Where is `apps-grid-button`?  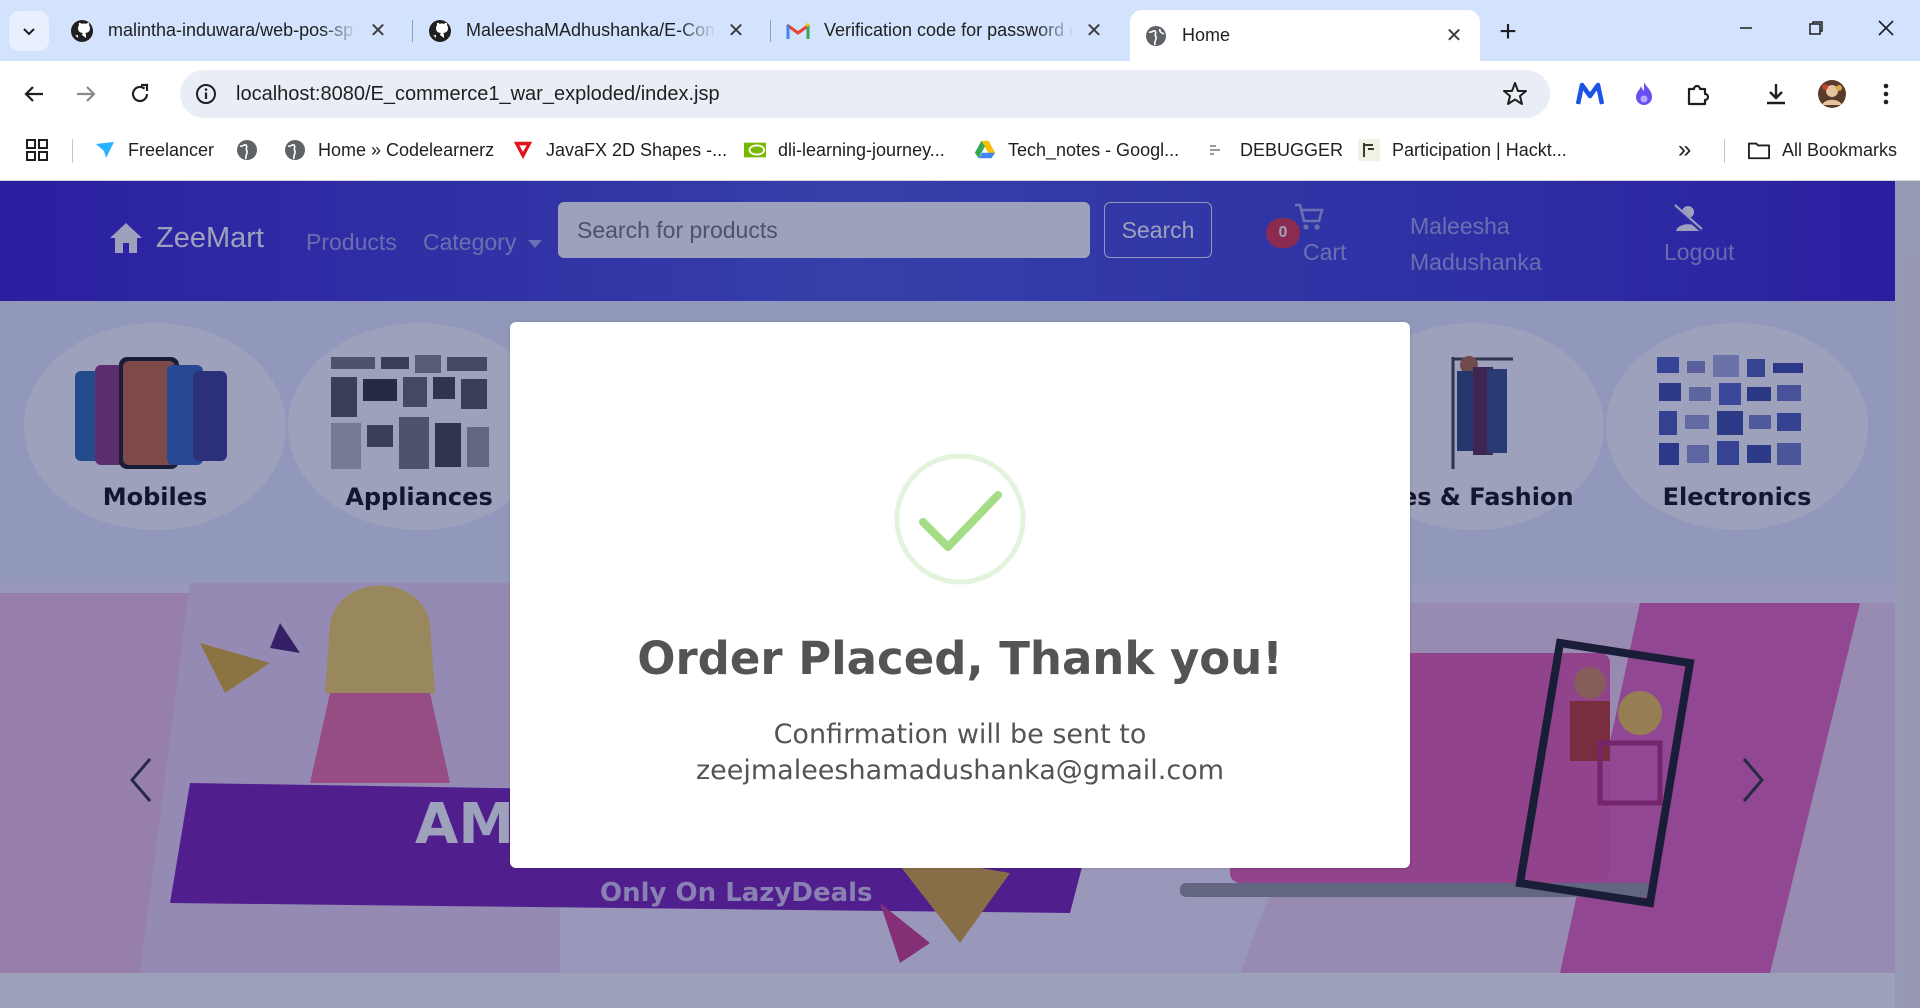
apps-grid-button is located at coordinates (37, 150).